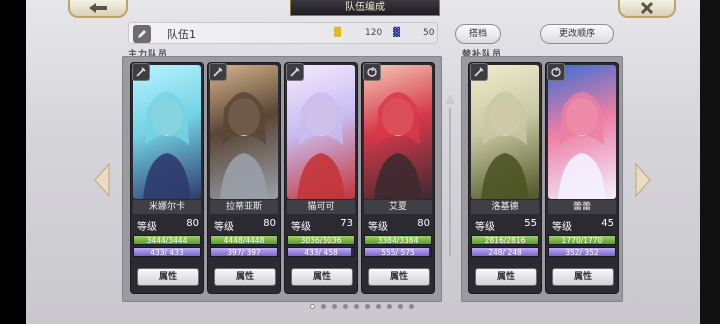 The width and height of the screenshot is (720, 324). I want to click on main-member-card: 米娜尔卡等级 80 3444/3444 433/ 433 属性, so click(167, 178).